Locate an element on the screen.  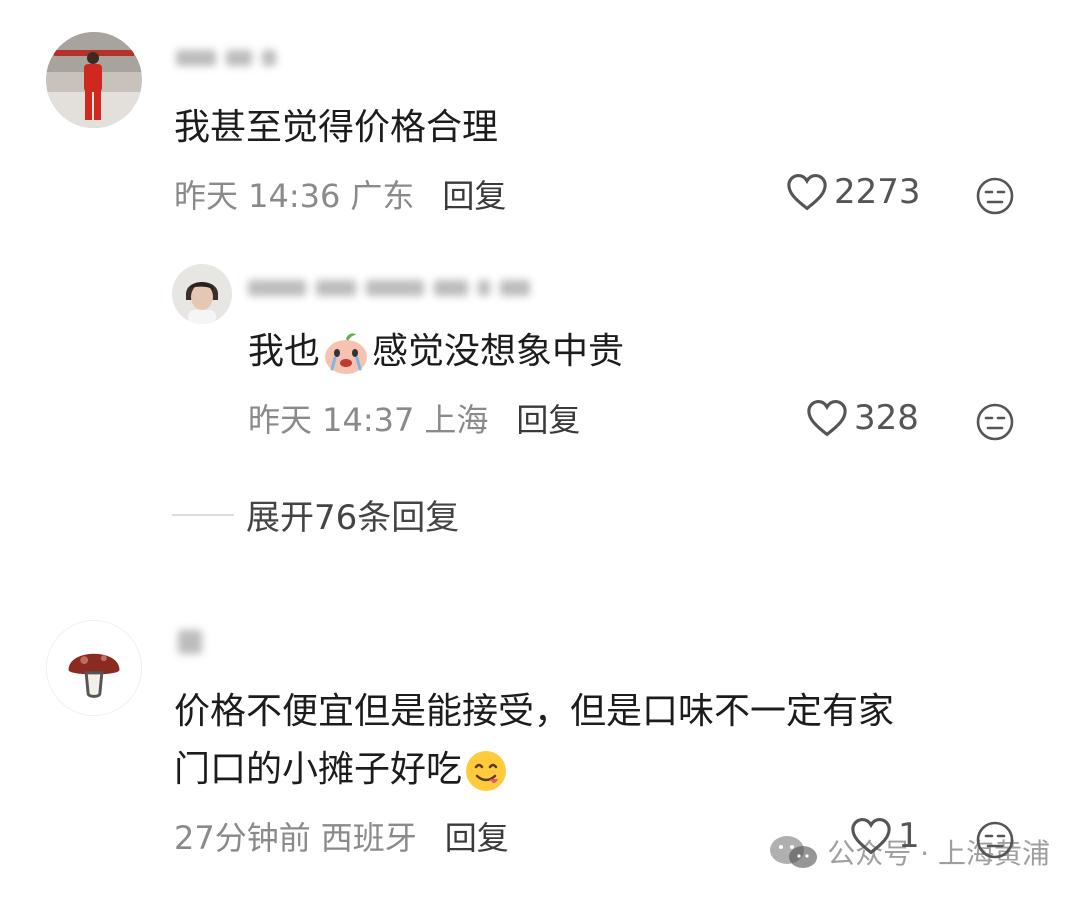
reply-time: 昨天 14:37 is located at coordinates (331, 420).